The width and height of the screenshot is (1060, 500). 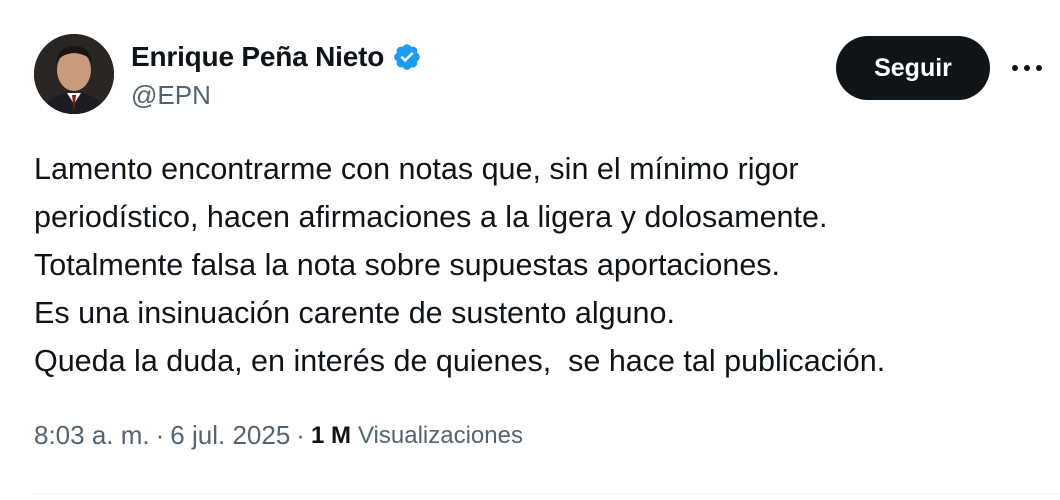 What do you see at coordinates (92, 435) in the screenshot?
I see `tweet-time: 8:03 a. m.` at bounding box center [92, 435].